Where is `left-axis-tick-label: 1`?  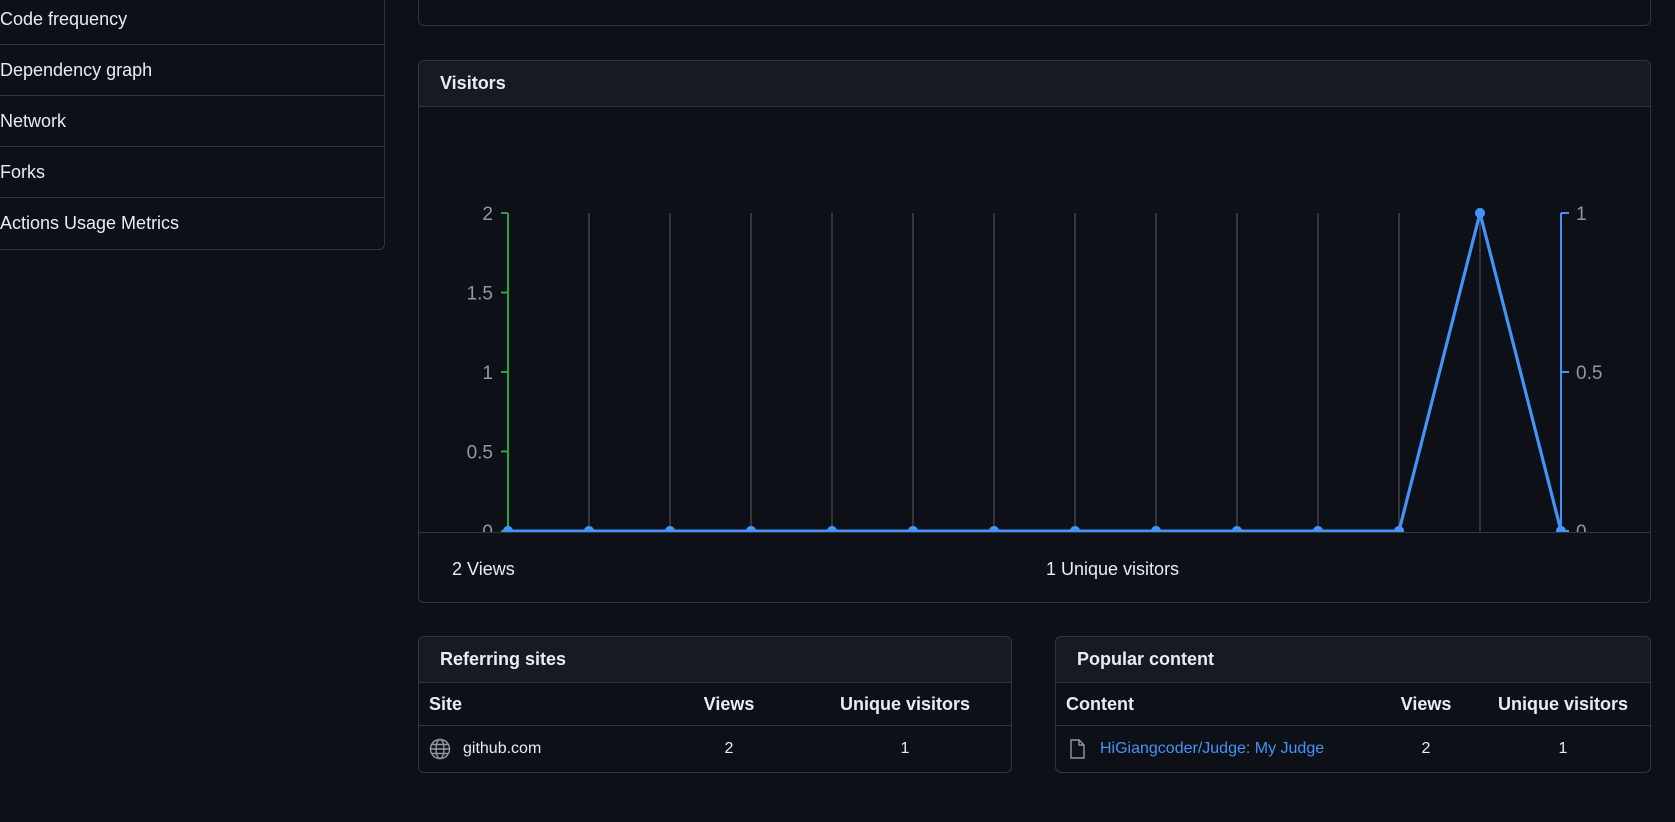 left-axis-tick-label: 1 is located at coordinates (487, 373).